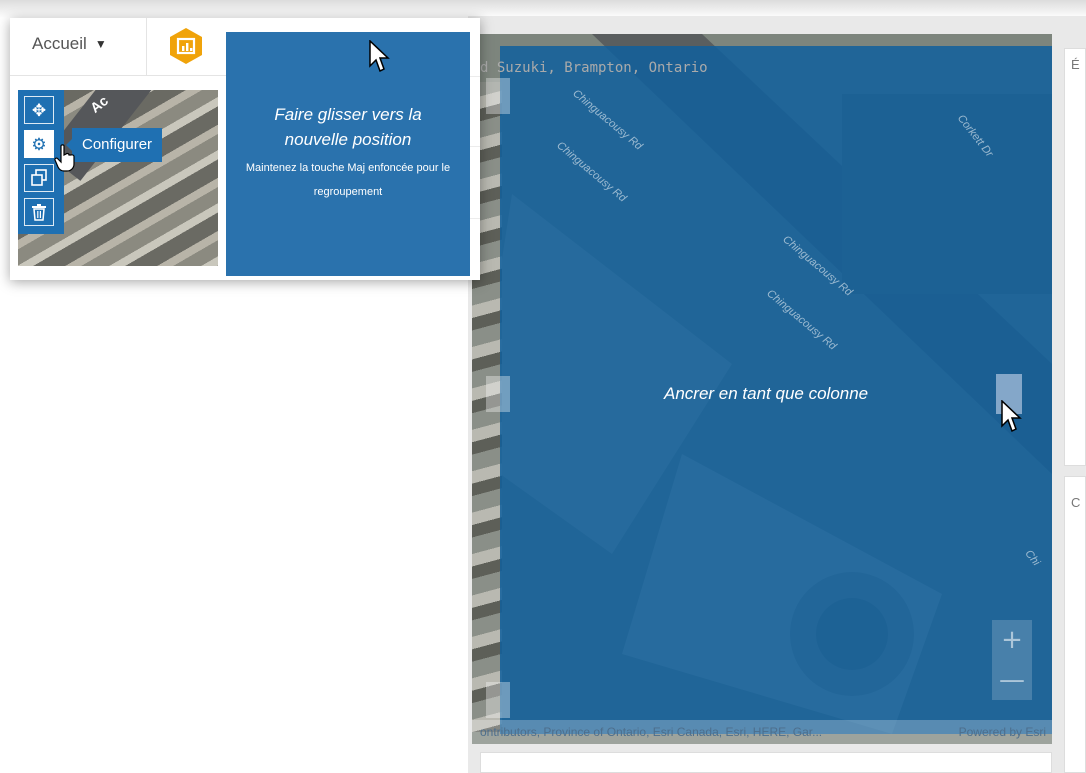  I want to click on zoom-out-button: —, so click(1012, 680).